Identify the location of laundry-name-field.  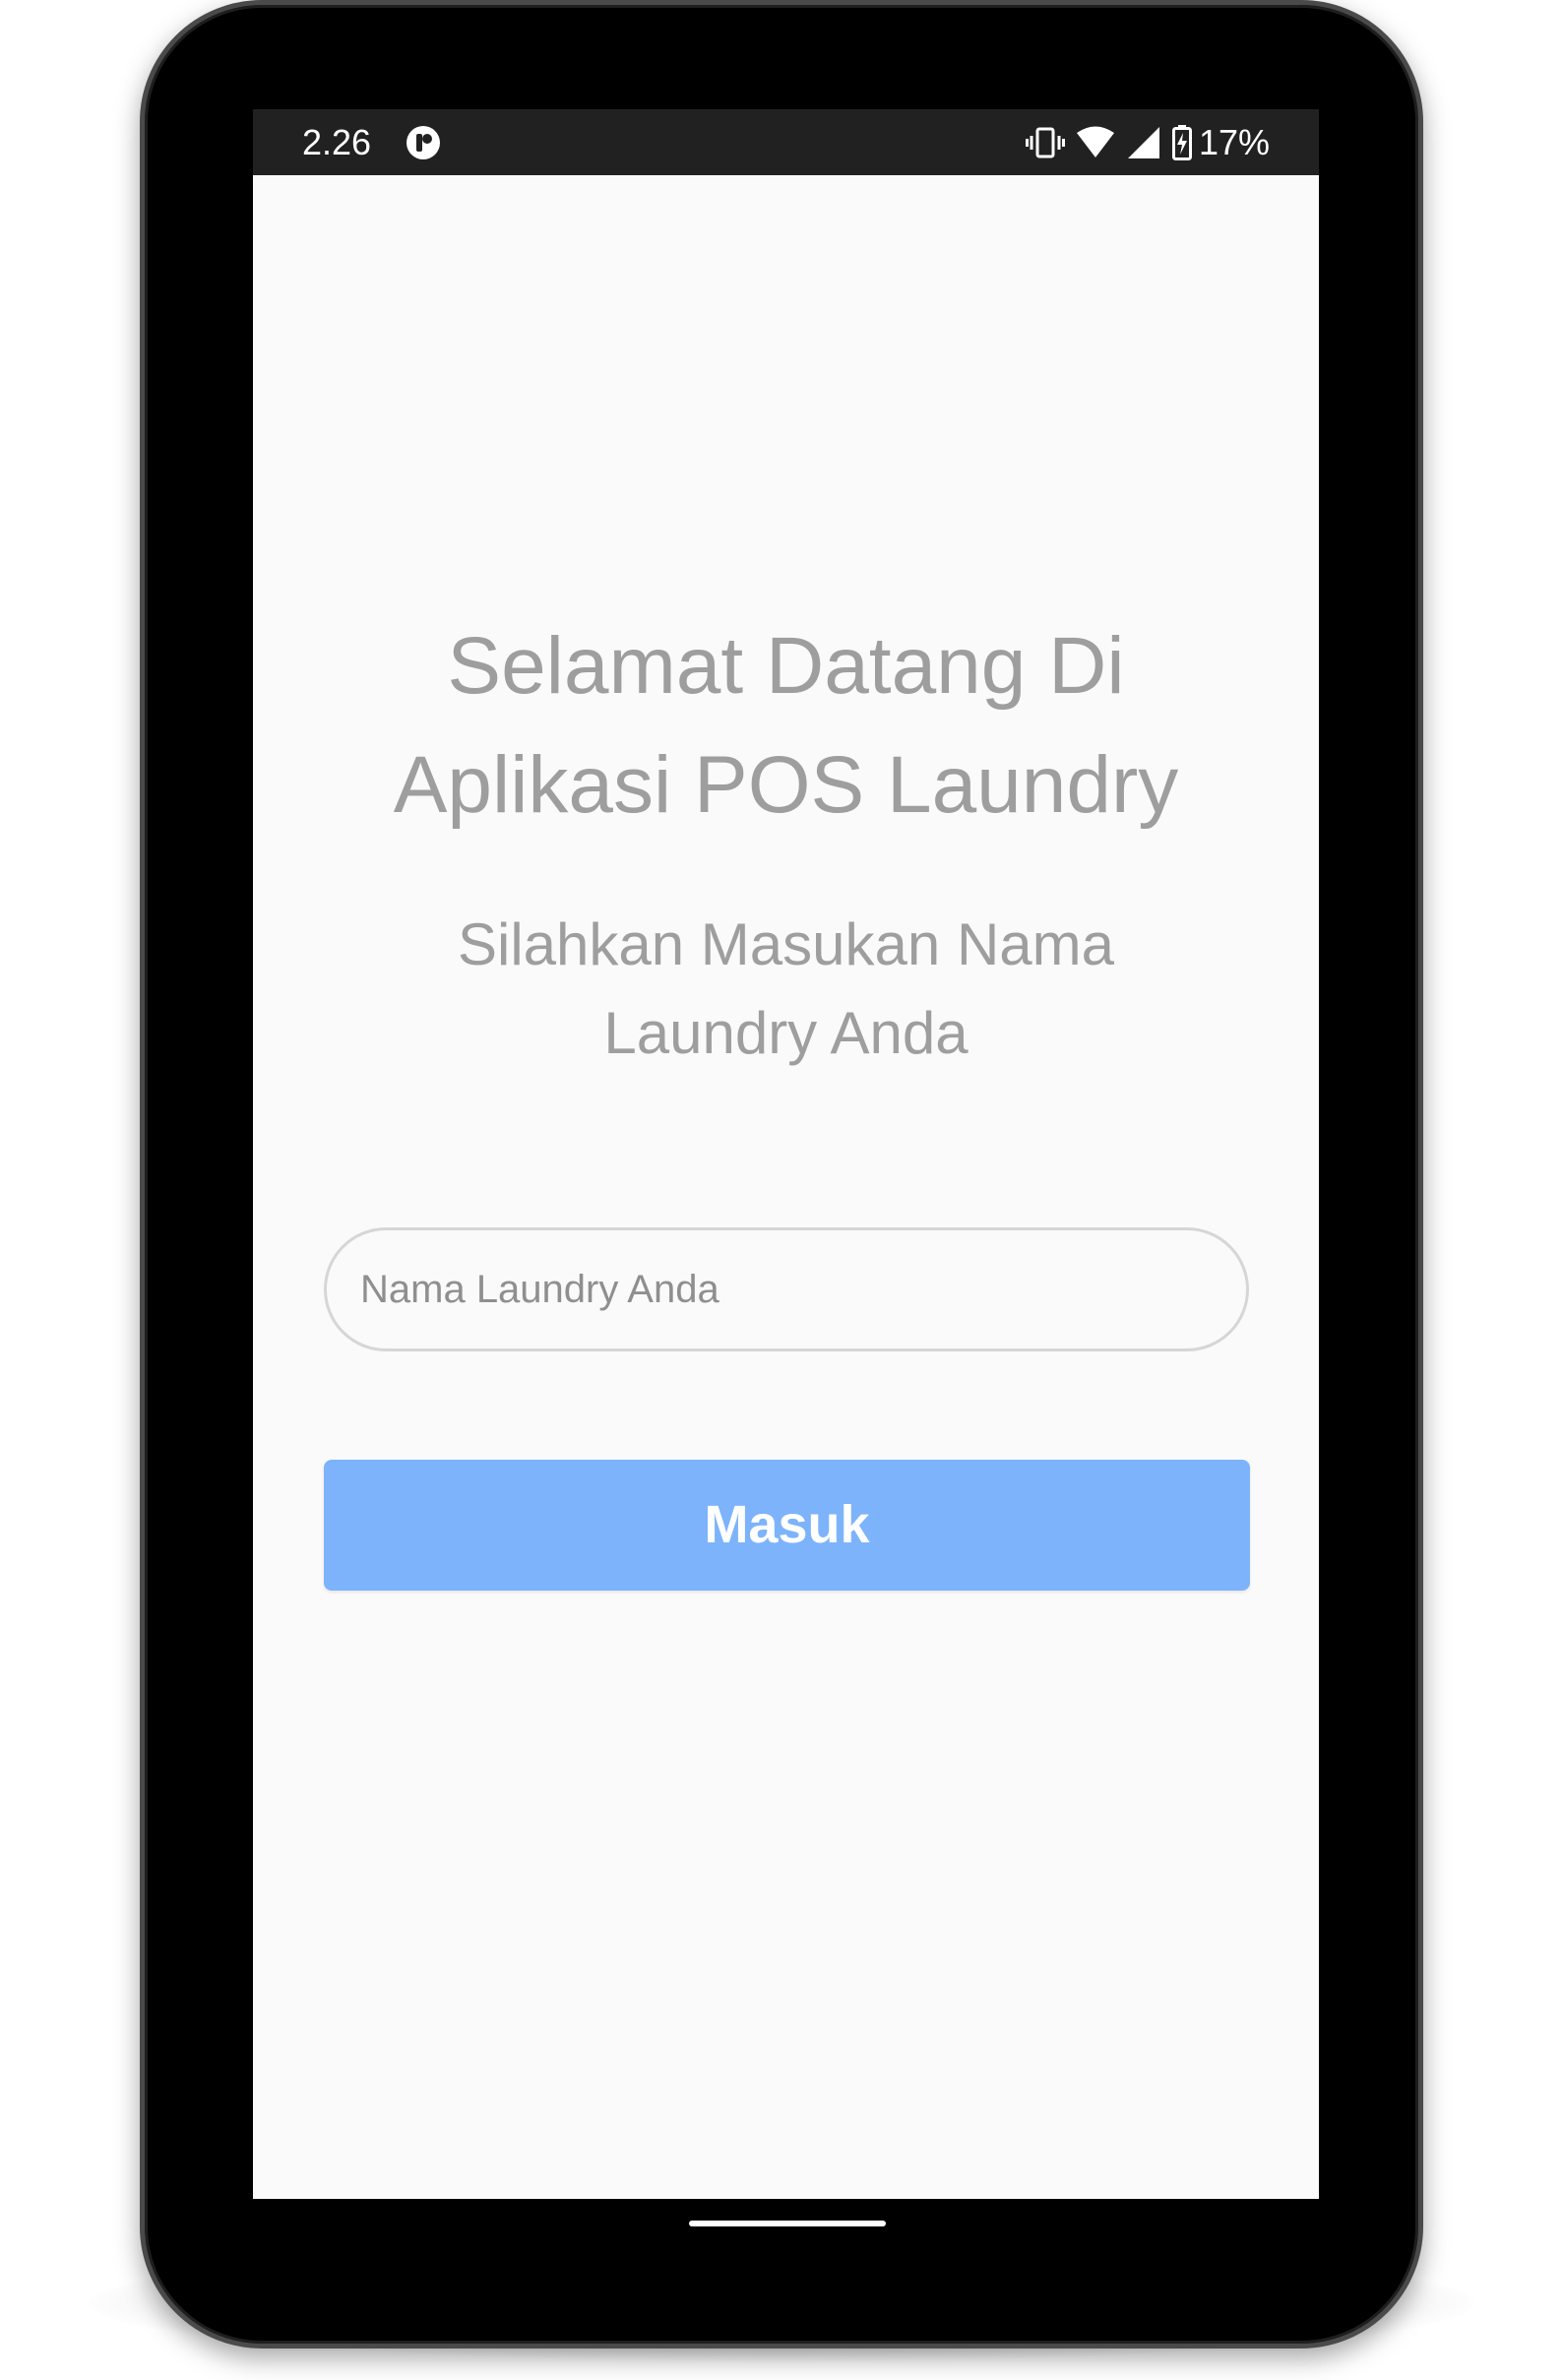
(786, 1289).